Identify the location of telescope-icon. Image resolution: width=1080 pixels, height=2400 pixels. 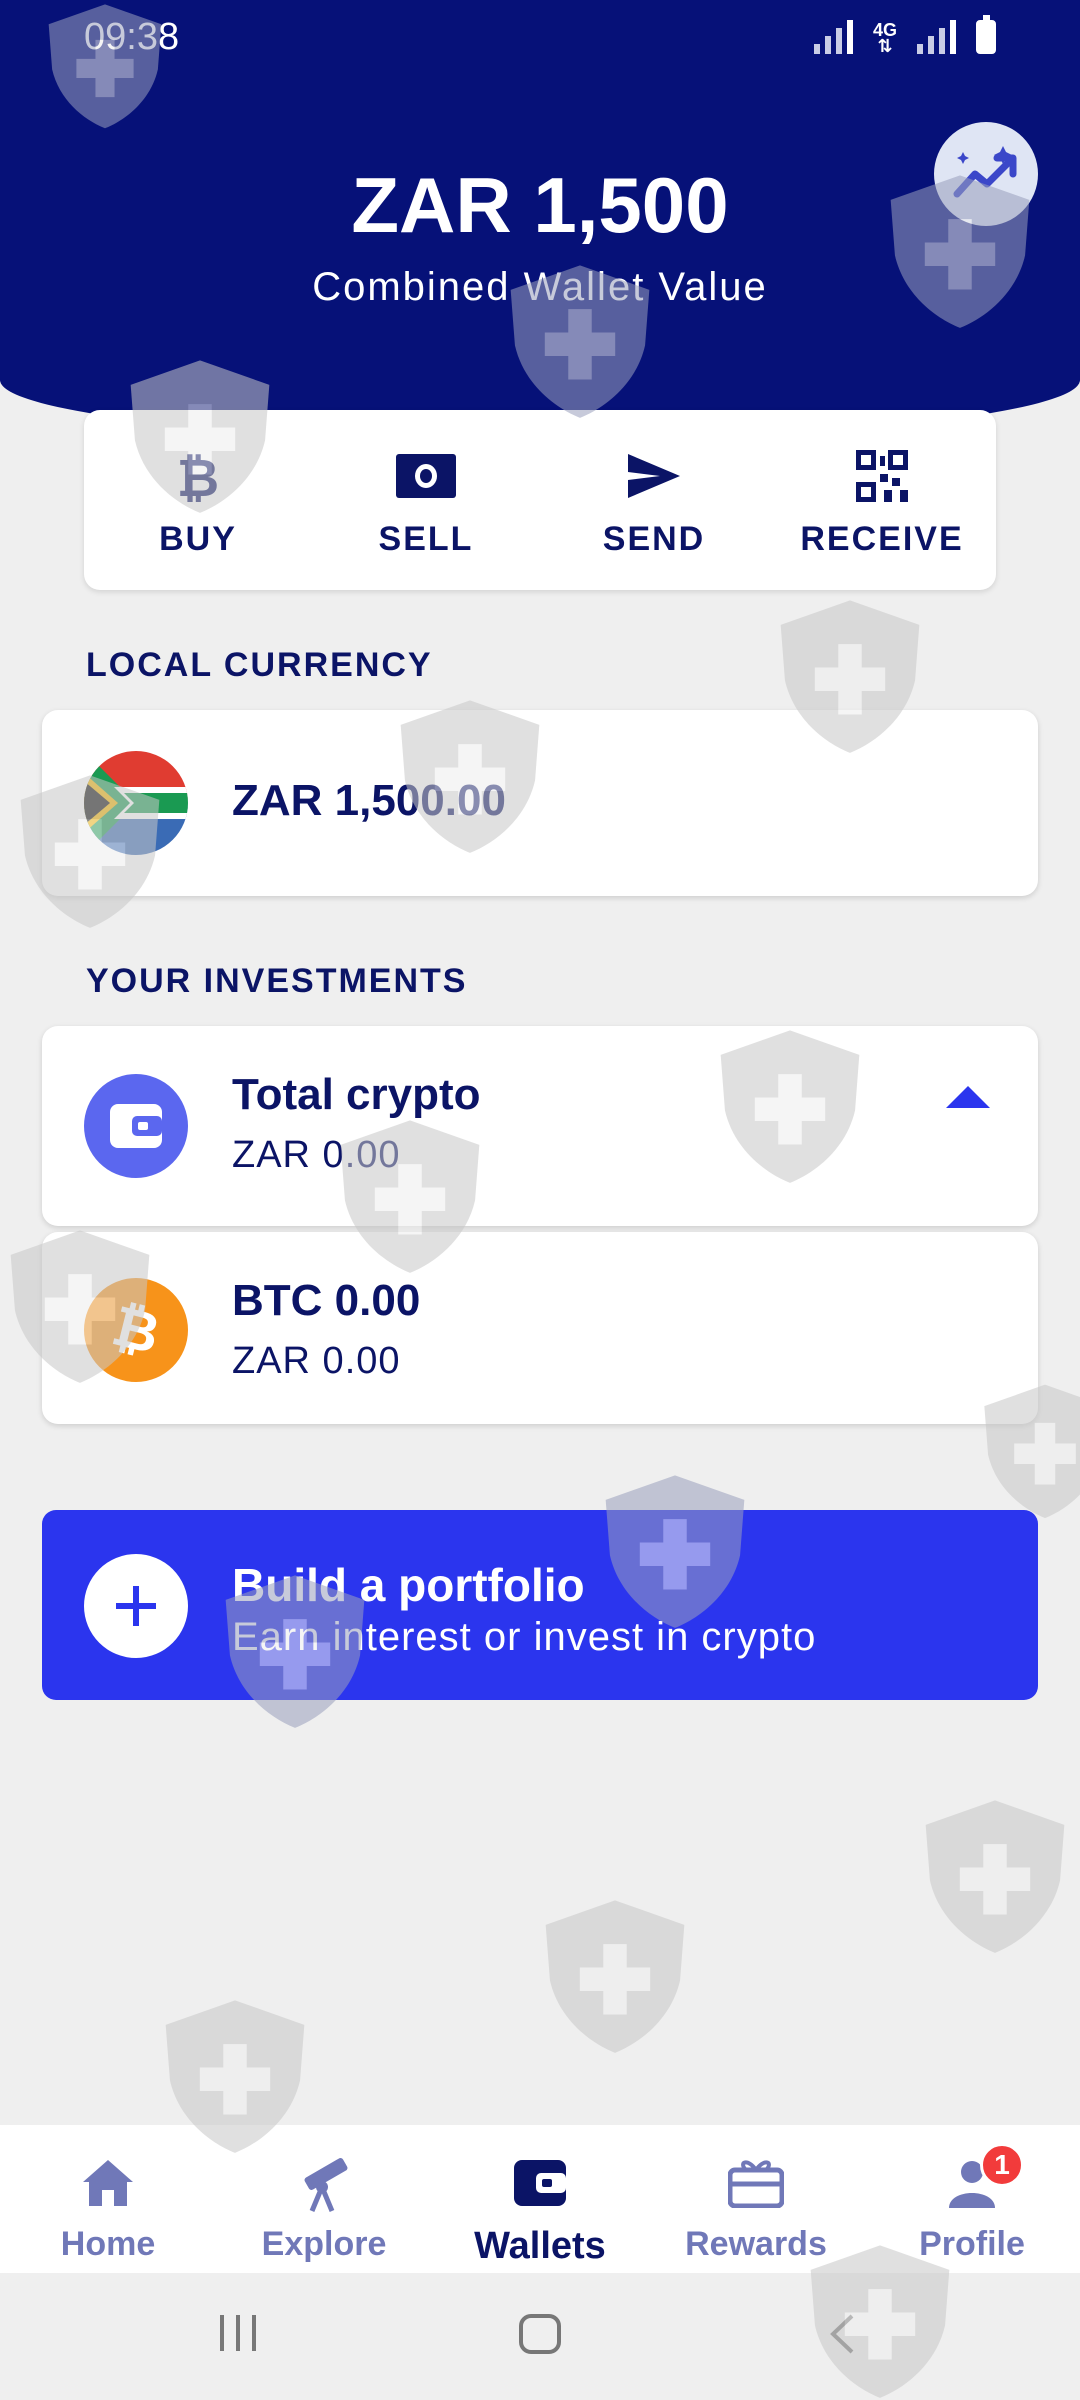
(326, 2185).